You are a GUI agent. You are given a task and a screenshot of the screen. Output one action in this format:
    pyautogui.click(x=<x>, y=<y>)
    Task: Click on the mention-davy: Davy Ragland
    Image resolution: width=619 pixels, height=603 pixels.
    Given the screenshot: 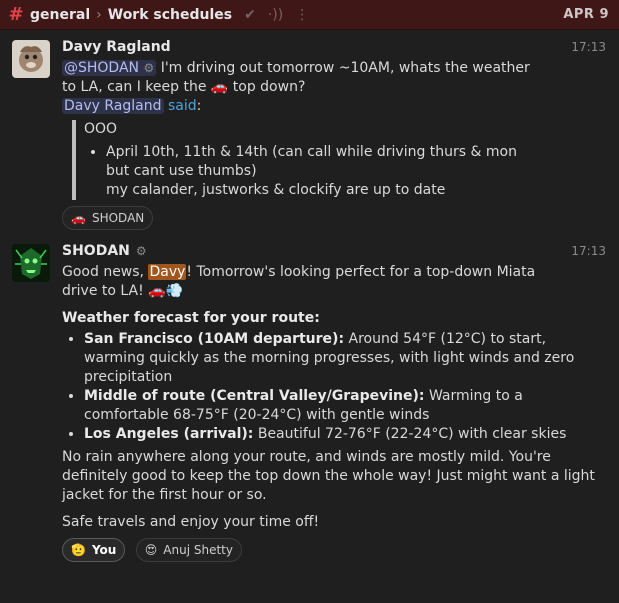 What is the action you would take?
    pyautogui.click(x=113, y=106)
    